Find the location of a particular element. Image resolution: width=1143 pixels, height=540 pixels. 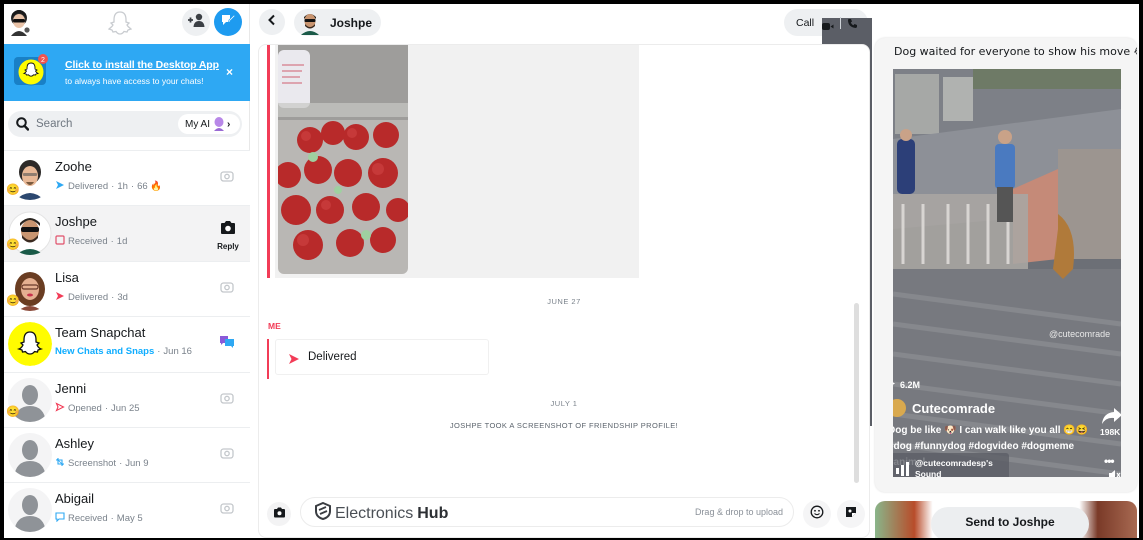

banner-badge: 2 is located at coordinates (43, 60).